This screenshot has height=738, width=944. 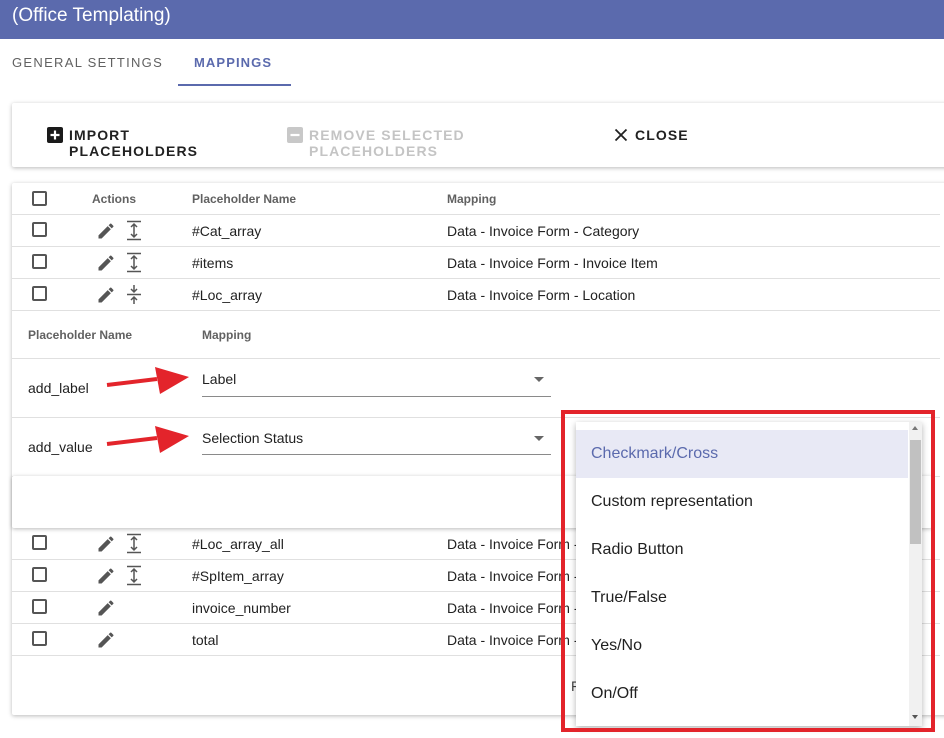 I want to click on placeholder-name-cell: #Loc_array_all, so click(x=238, y=544).